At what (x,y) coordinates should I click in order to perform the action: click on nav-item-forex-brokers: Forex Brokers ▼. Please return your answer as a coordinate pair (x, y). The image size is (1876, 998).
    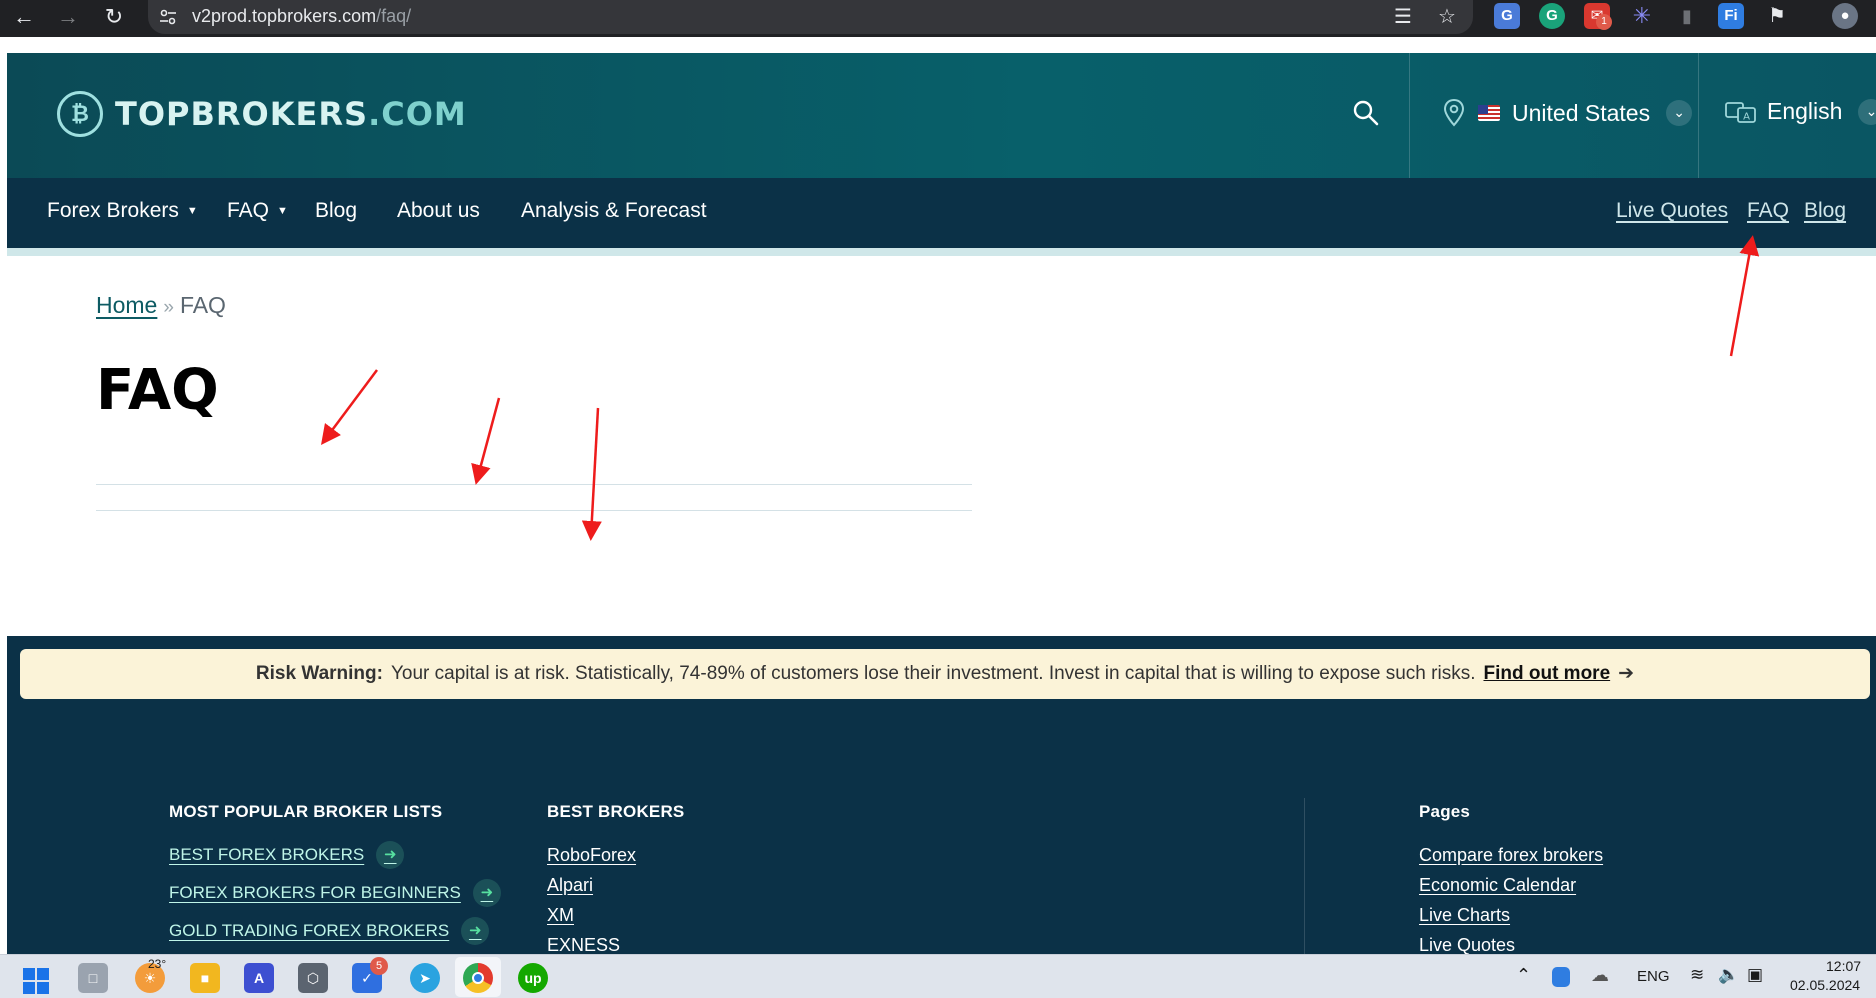
    Looking at the image, I should click on (122, 211).